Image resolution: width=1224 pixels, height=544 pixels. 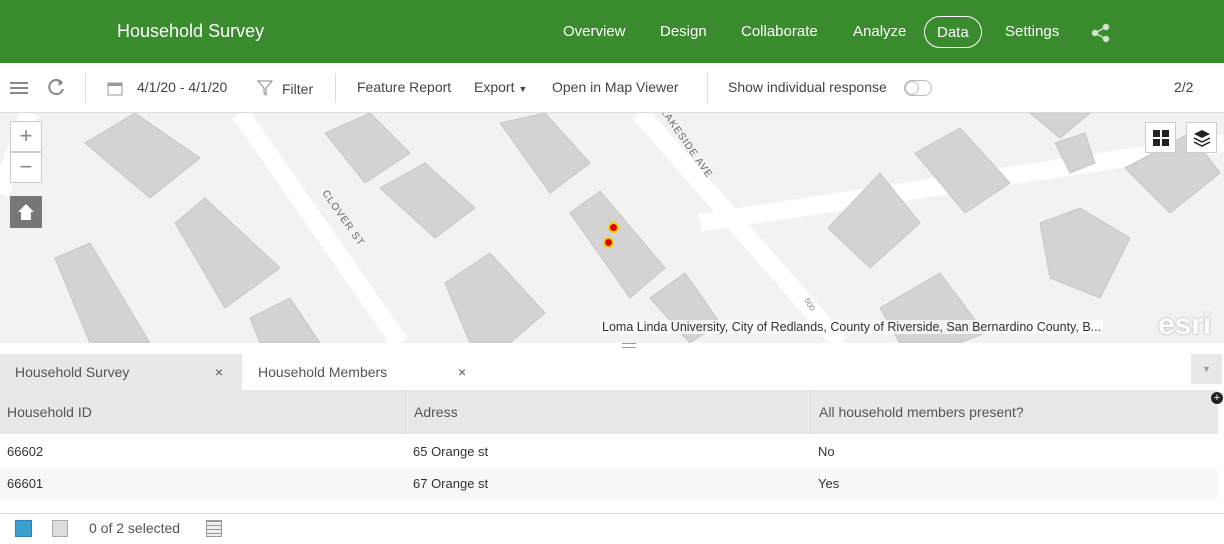 I want to click on add-column-icon: +, so click(x=1217, y=398).